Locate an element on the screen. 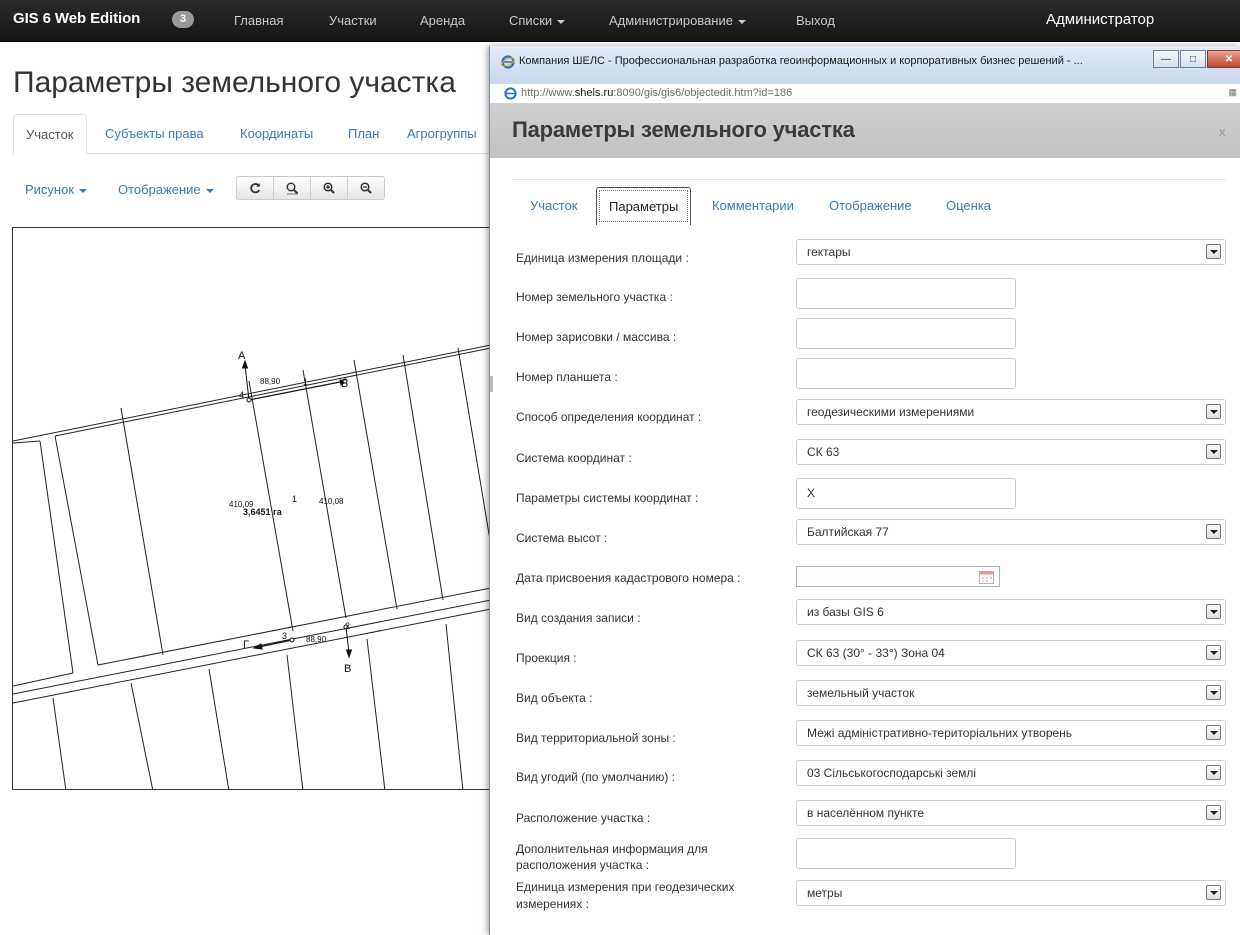 The image size is (1240, 935). maximize-icon: □ is located at coordinates (1193, 59).